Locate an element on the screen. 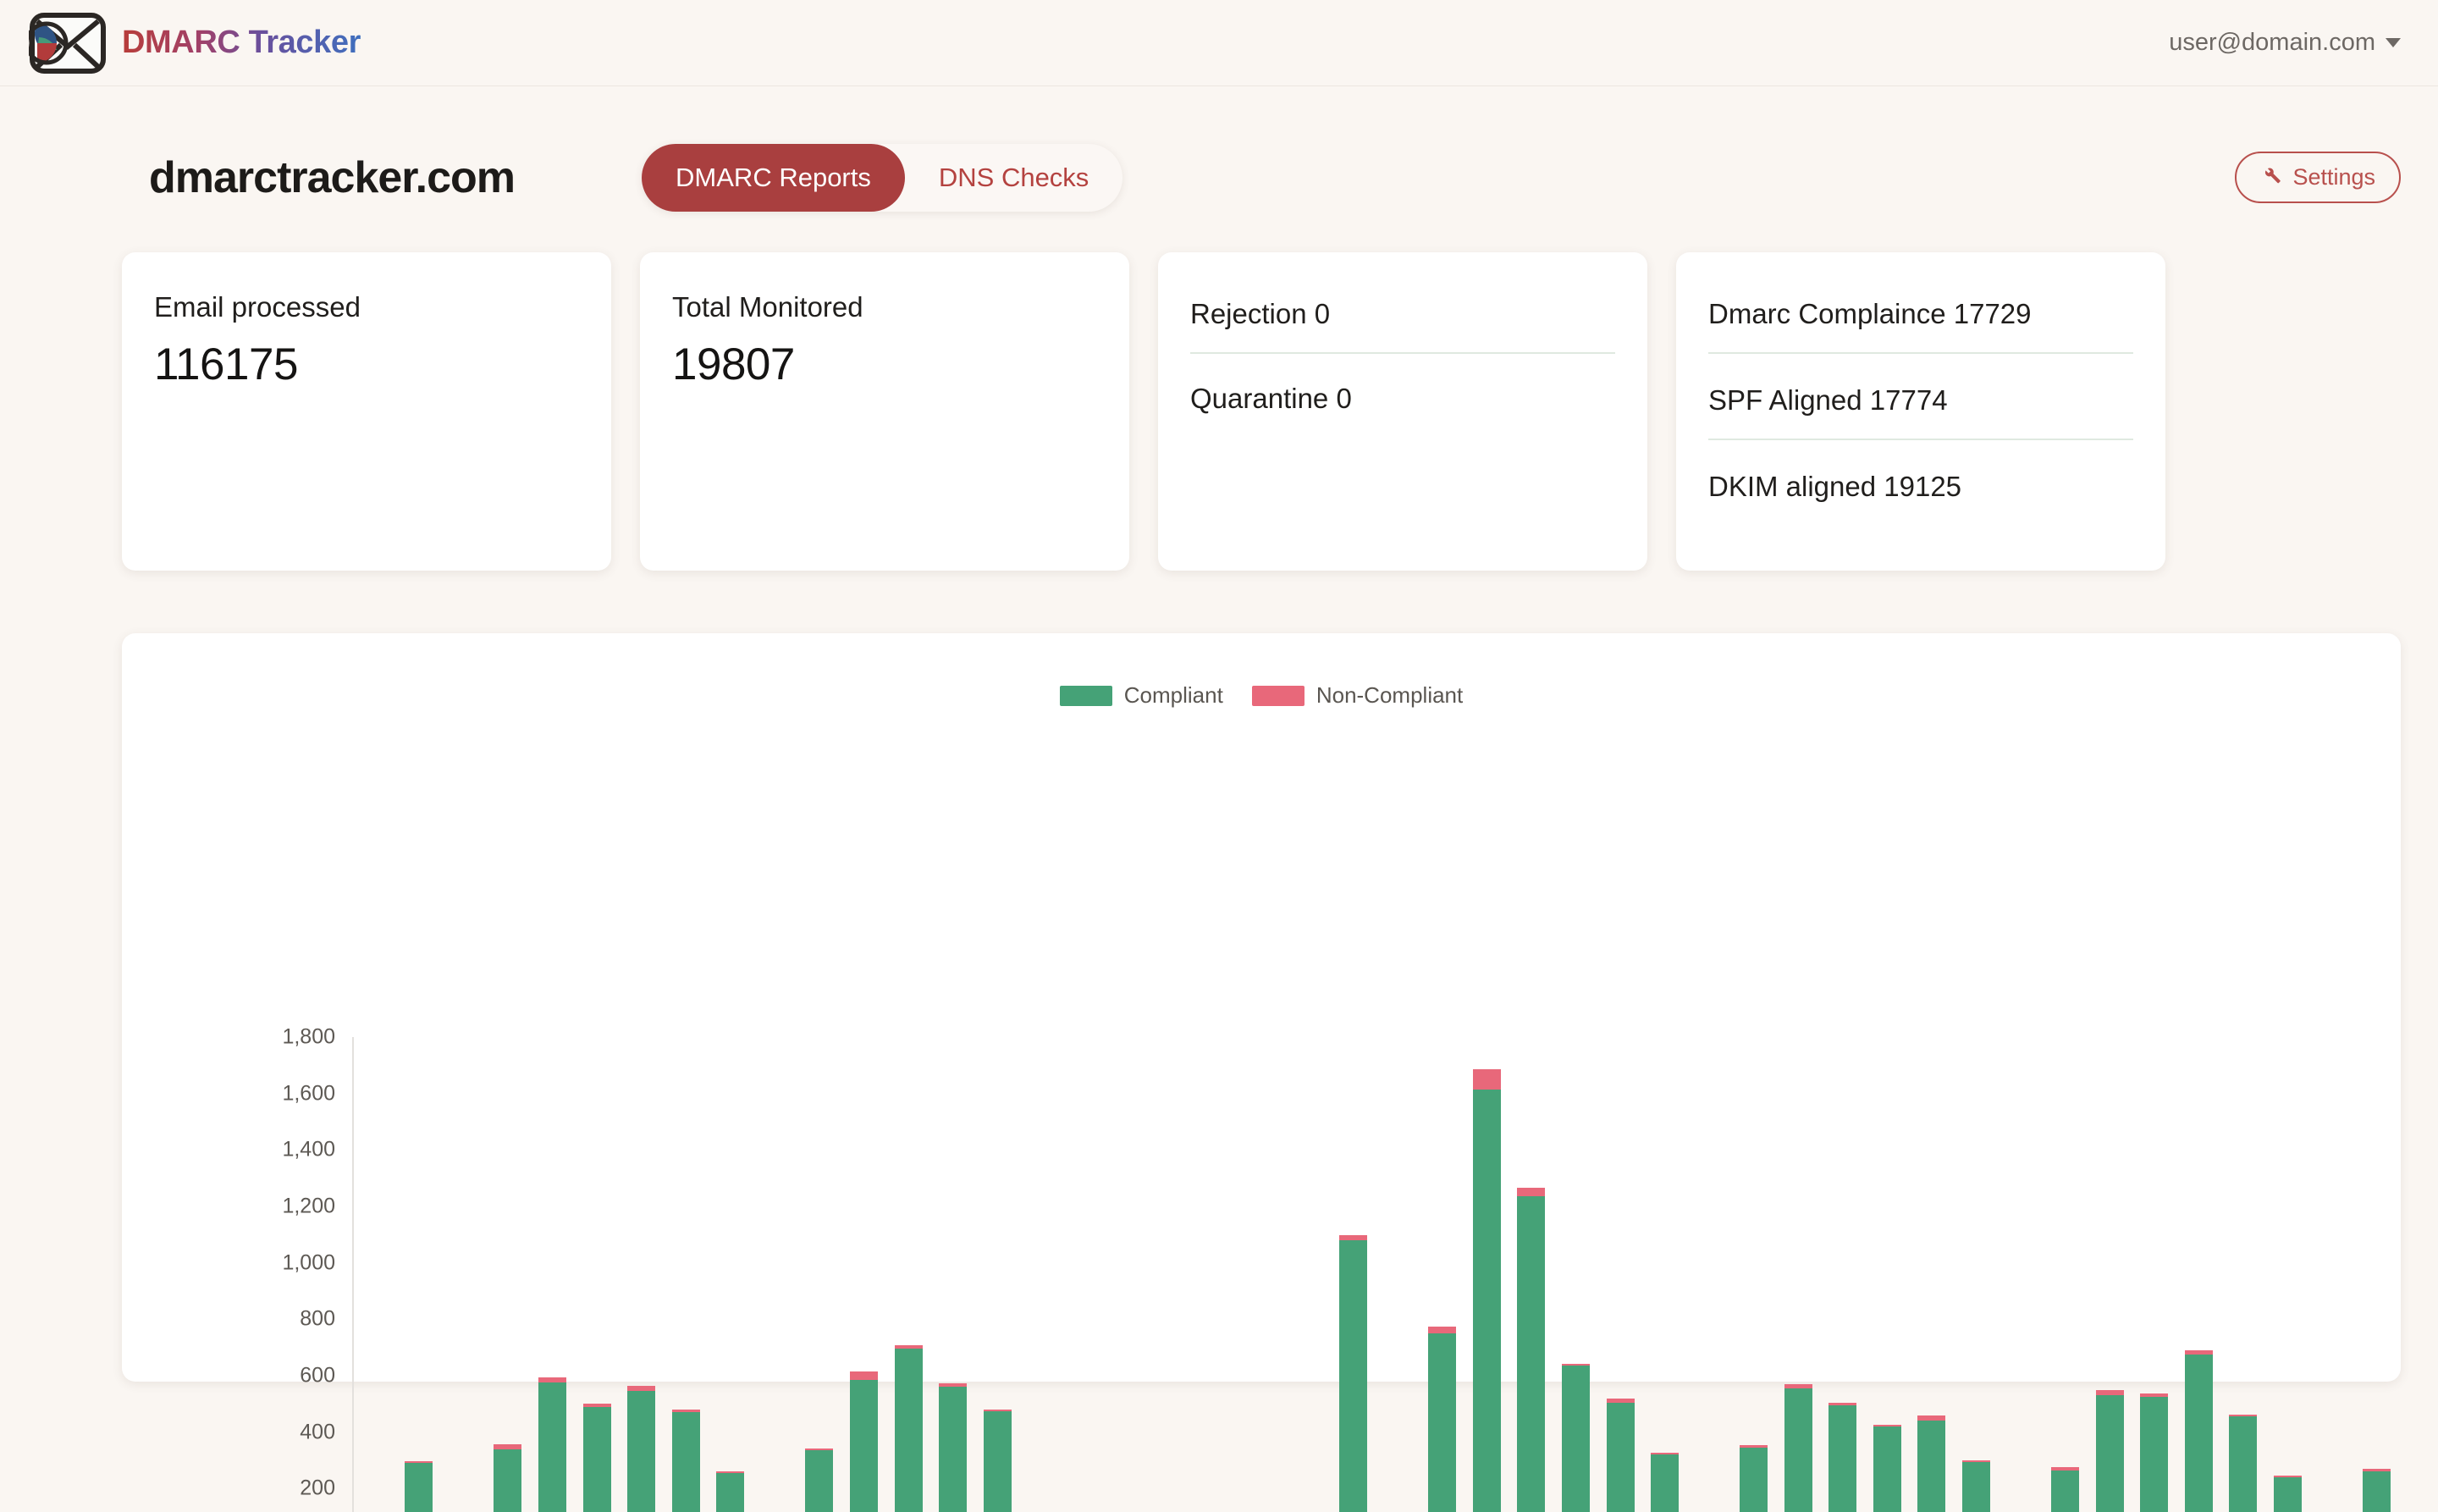  policy-row-quarantine: Quarantine 0 is located at coordinates (1271, 398).